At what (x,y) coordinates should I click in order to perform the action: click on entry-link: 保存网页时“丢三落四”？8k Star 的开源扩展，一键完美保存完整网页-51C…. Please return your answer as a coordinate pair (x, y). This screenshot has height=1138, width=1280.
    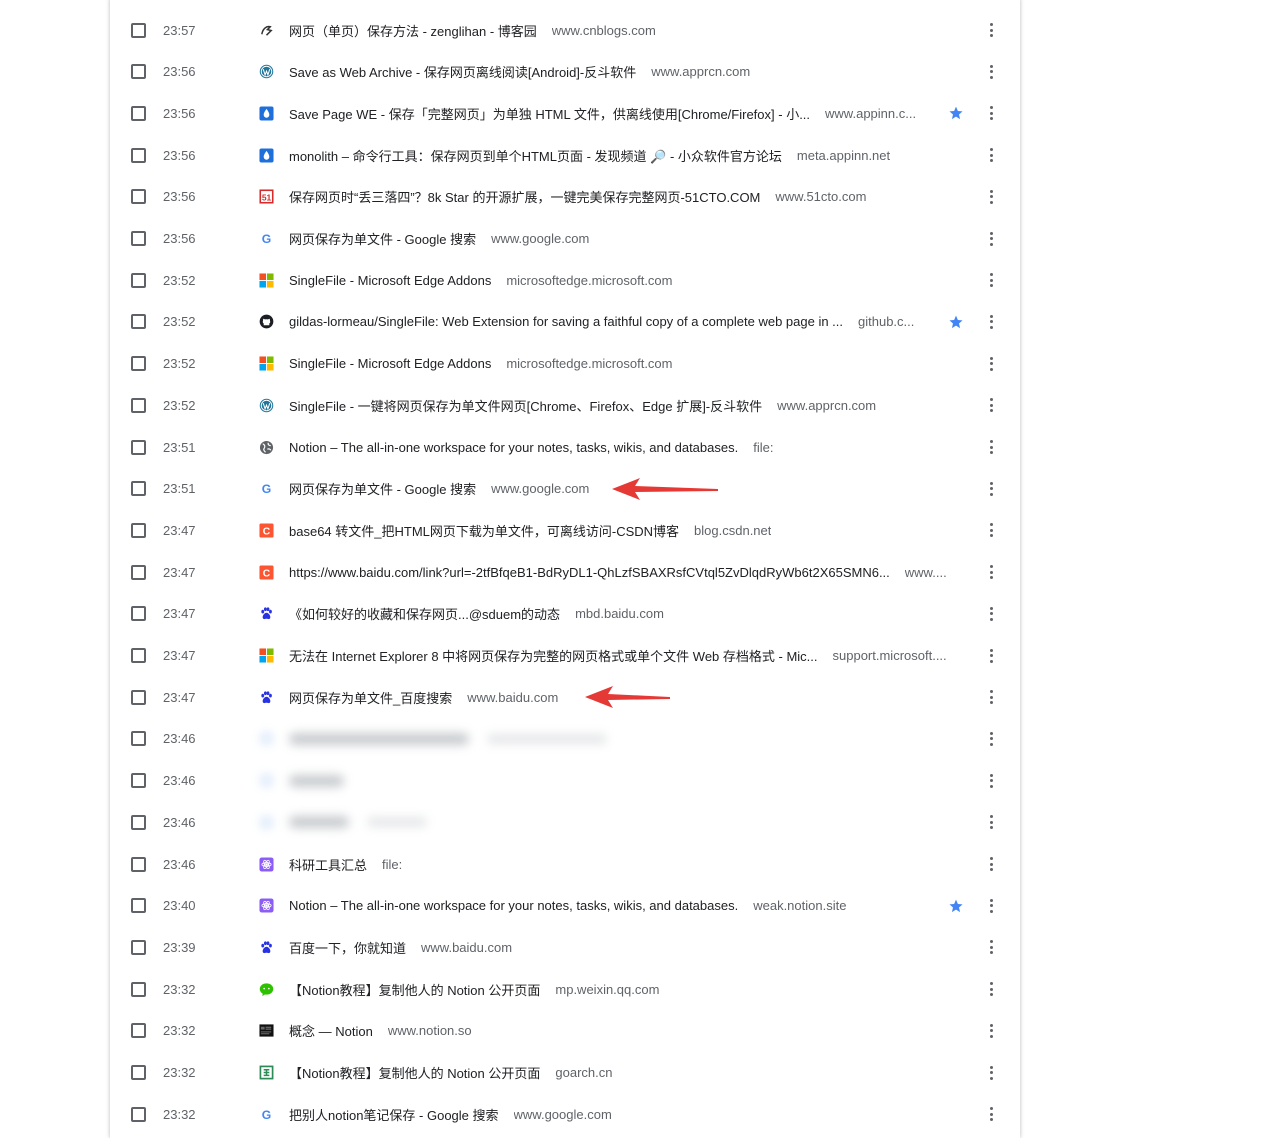
    Looking at the image, I should click on (618, 196).